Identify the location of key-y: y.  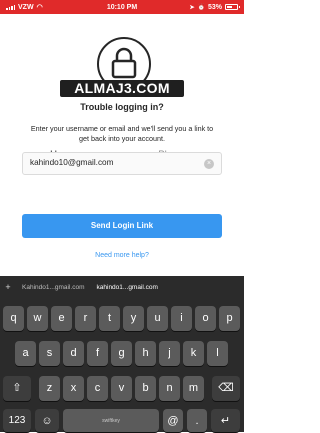
(133, 318).